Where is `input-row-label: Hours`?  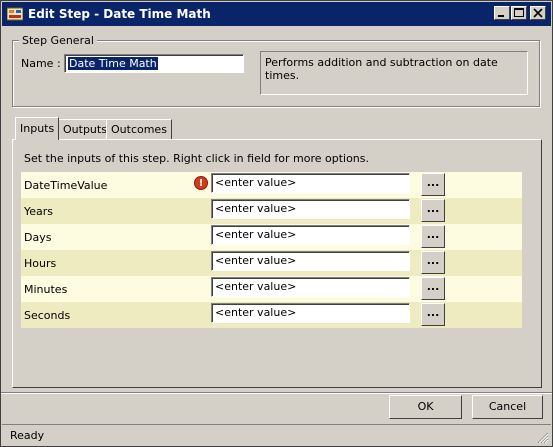 input-row-label: Hours is located at coordinates (40, 263).